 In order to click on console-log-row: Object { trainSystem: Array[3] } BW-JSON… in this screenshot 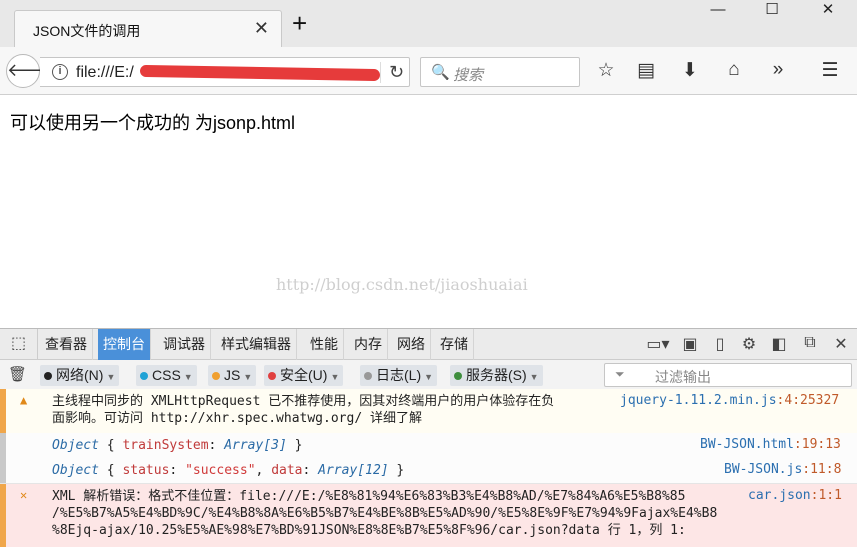, I will do `click(428, 445)`.